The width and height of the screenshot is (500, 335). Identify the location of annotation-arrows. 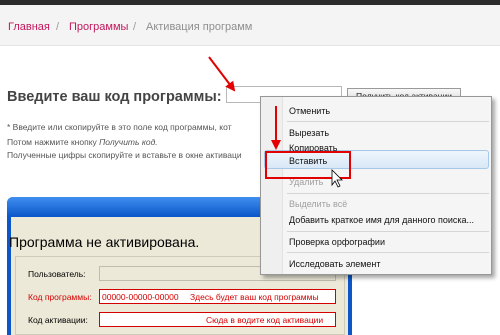
(275, 122).